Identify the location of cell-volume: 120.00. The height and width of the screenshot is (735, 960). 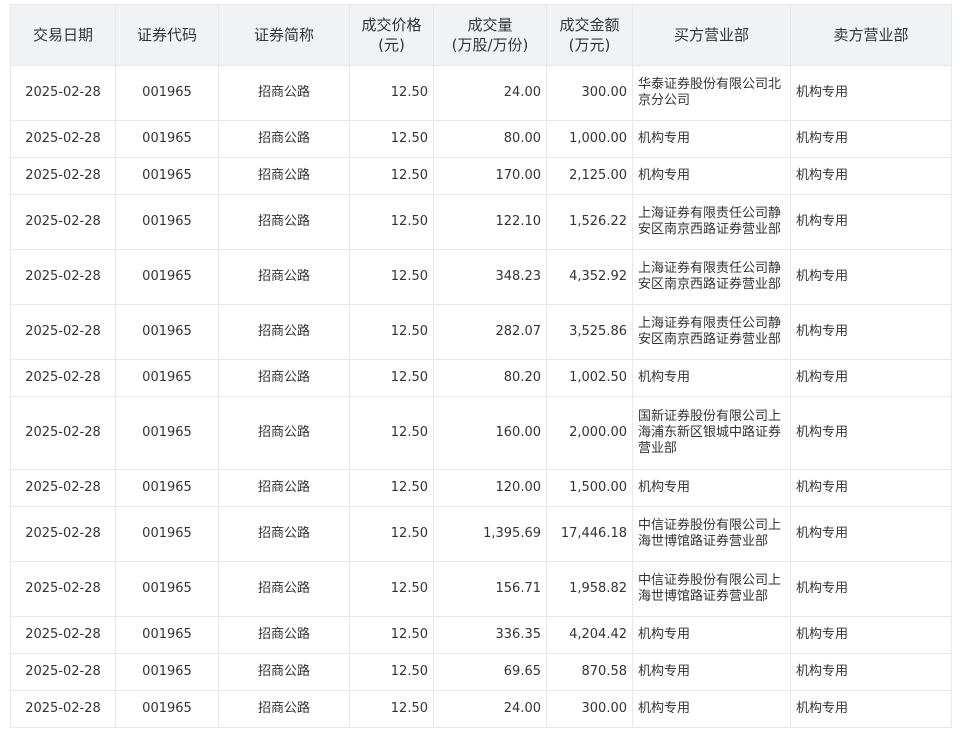
(490, 488).